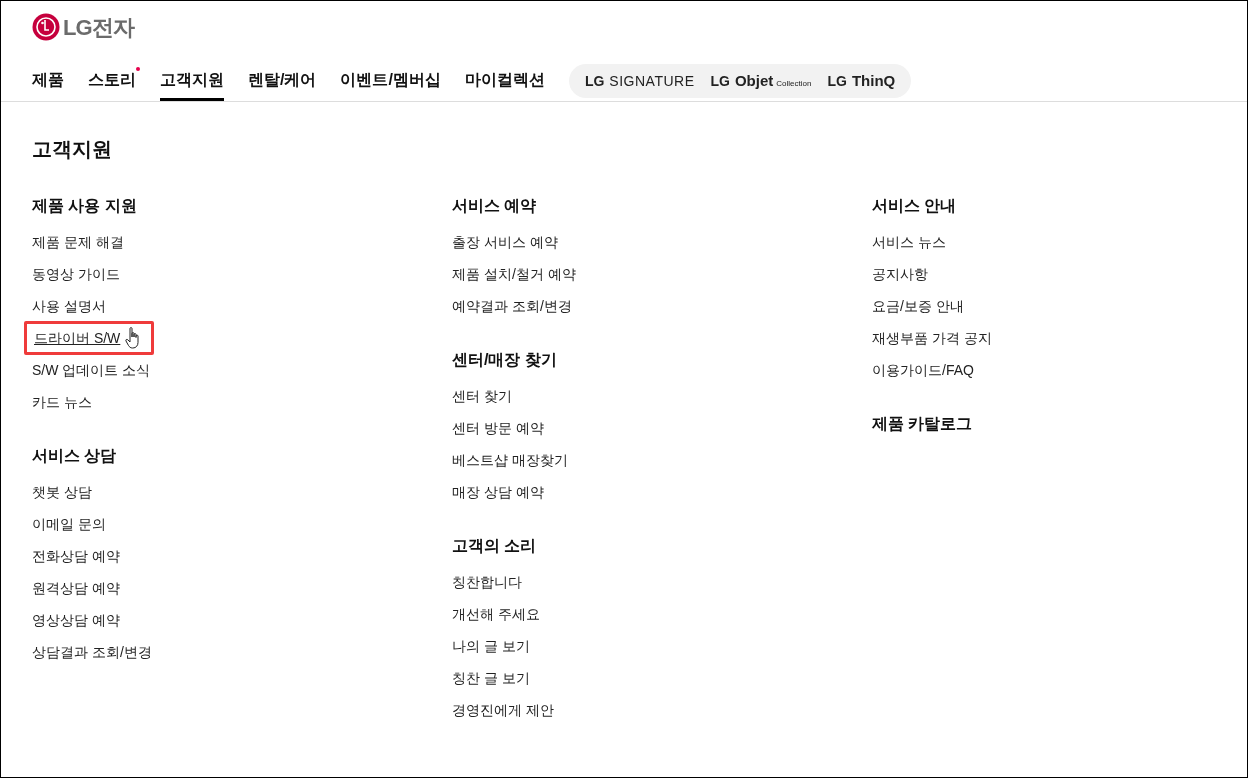  What do you see at coordinates (72, 149) in the screenshot?
I see `page-title: 고객지원` at bounding box center [72, 149].